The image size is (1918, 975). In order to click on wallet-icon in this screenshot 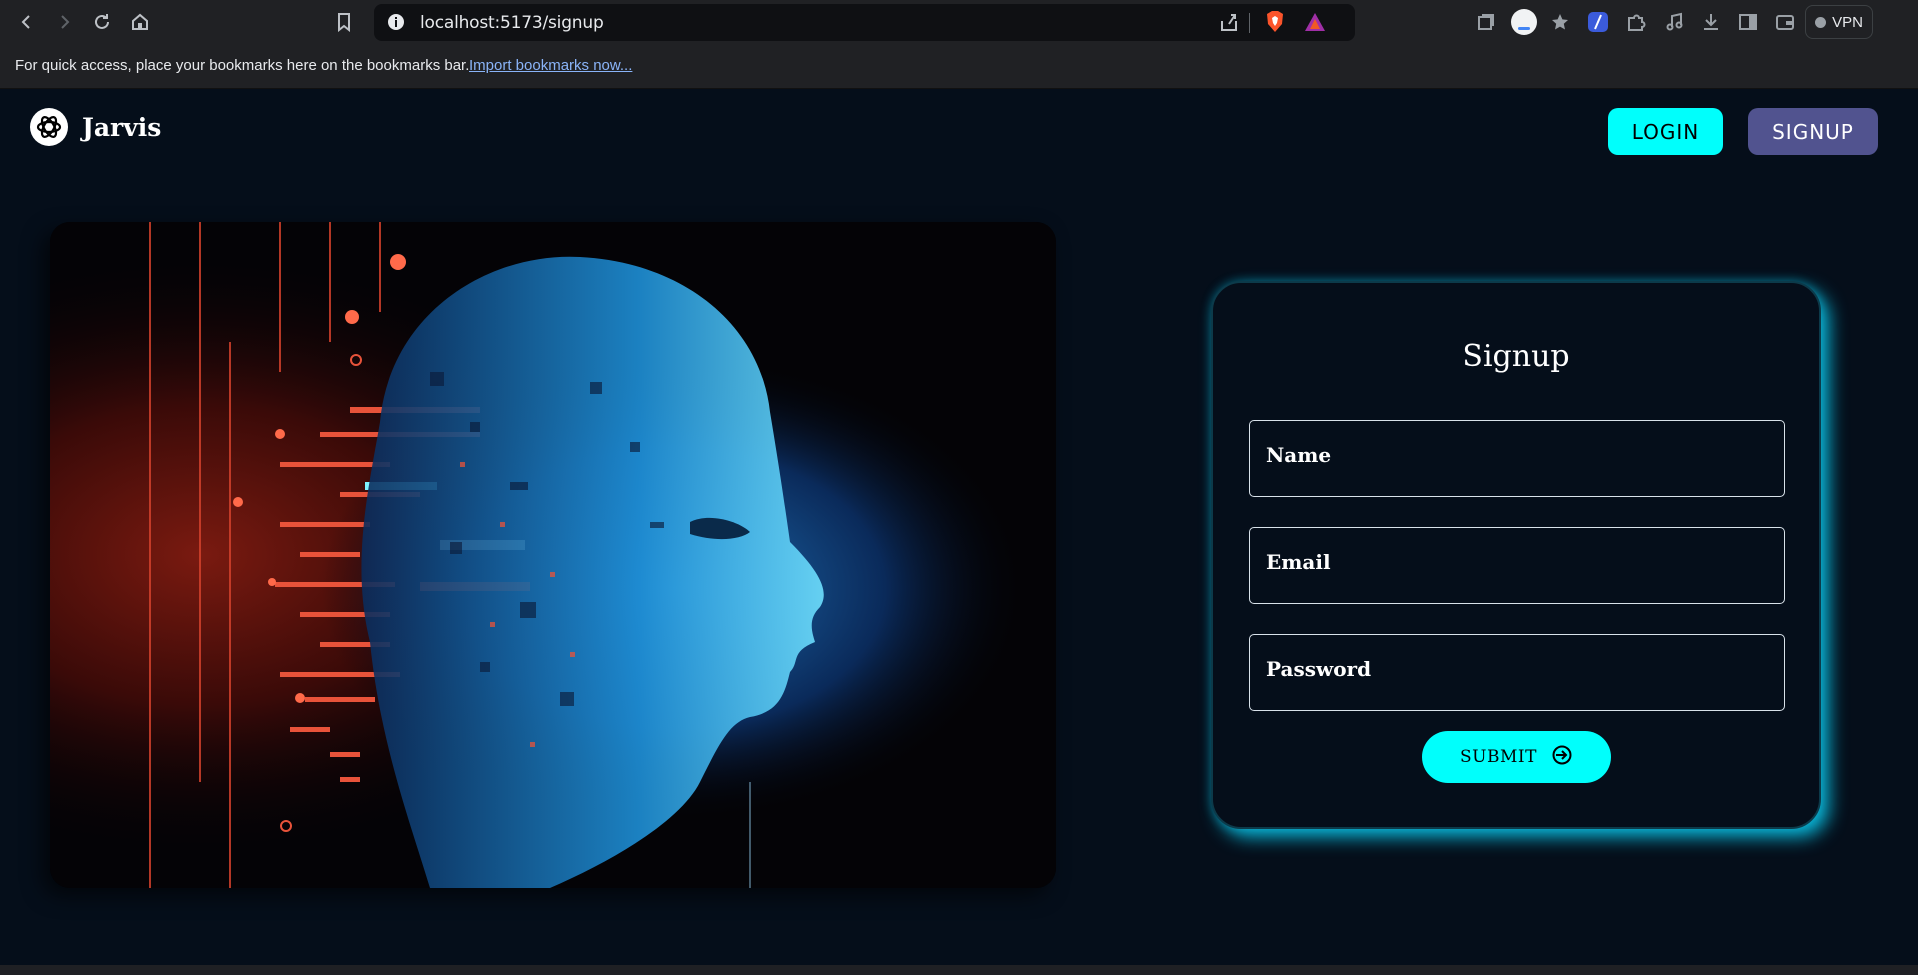, I will do `click(1785, 22)`.